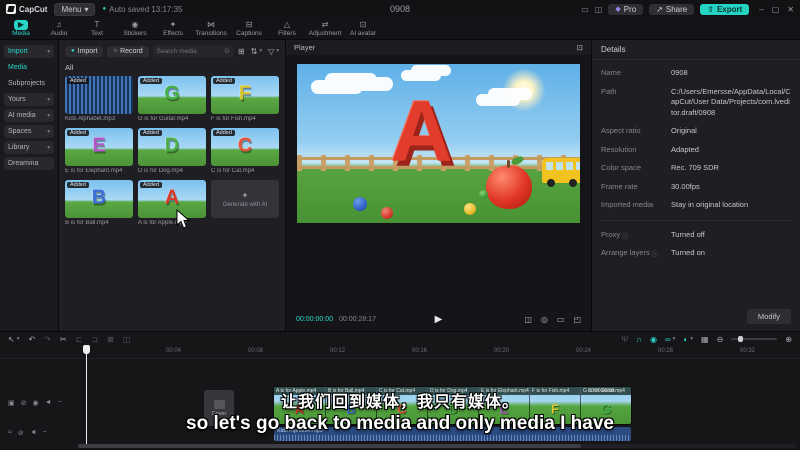 The image size is (800, 450). What do you see at coordinates (26, 9) in the screenshot?
I see `capcut-logo: CapCut` at bounding box center [26, 9].